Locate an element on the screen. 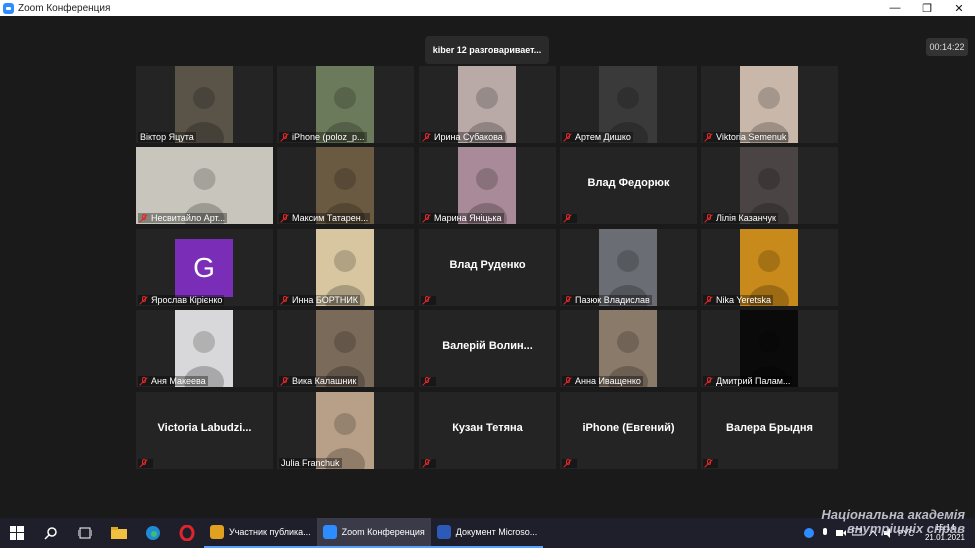  participant-name: Пазюк Владислав is located at coordinates (612, 300).